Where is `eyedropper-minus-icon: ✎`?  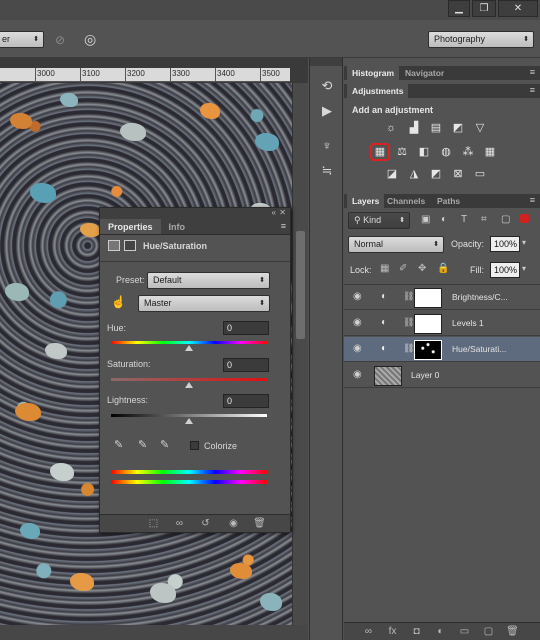
eyedropper-minus-icon: ✎ is located at coordinates (164, 444).